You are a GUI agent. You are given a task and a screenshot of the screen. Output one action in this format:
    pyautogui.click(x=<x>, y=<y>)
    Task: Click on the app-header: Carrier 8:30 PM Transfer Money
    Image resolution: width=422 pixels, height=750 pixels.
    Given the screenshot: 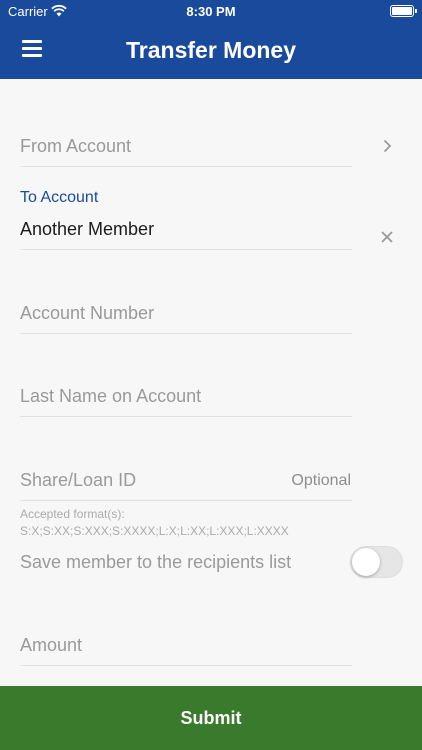 What is the action you would take?
    pyautogui.click(x=211, y=39)
    